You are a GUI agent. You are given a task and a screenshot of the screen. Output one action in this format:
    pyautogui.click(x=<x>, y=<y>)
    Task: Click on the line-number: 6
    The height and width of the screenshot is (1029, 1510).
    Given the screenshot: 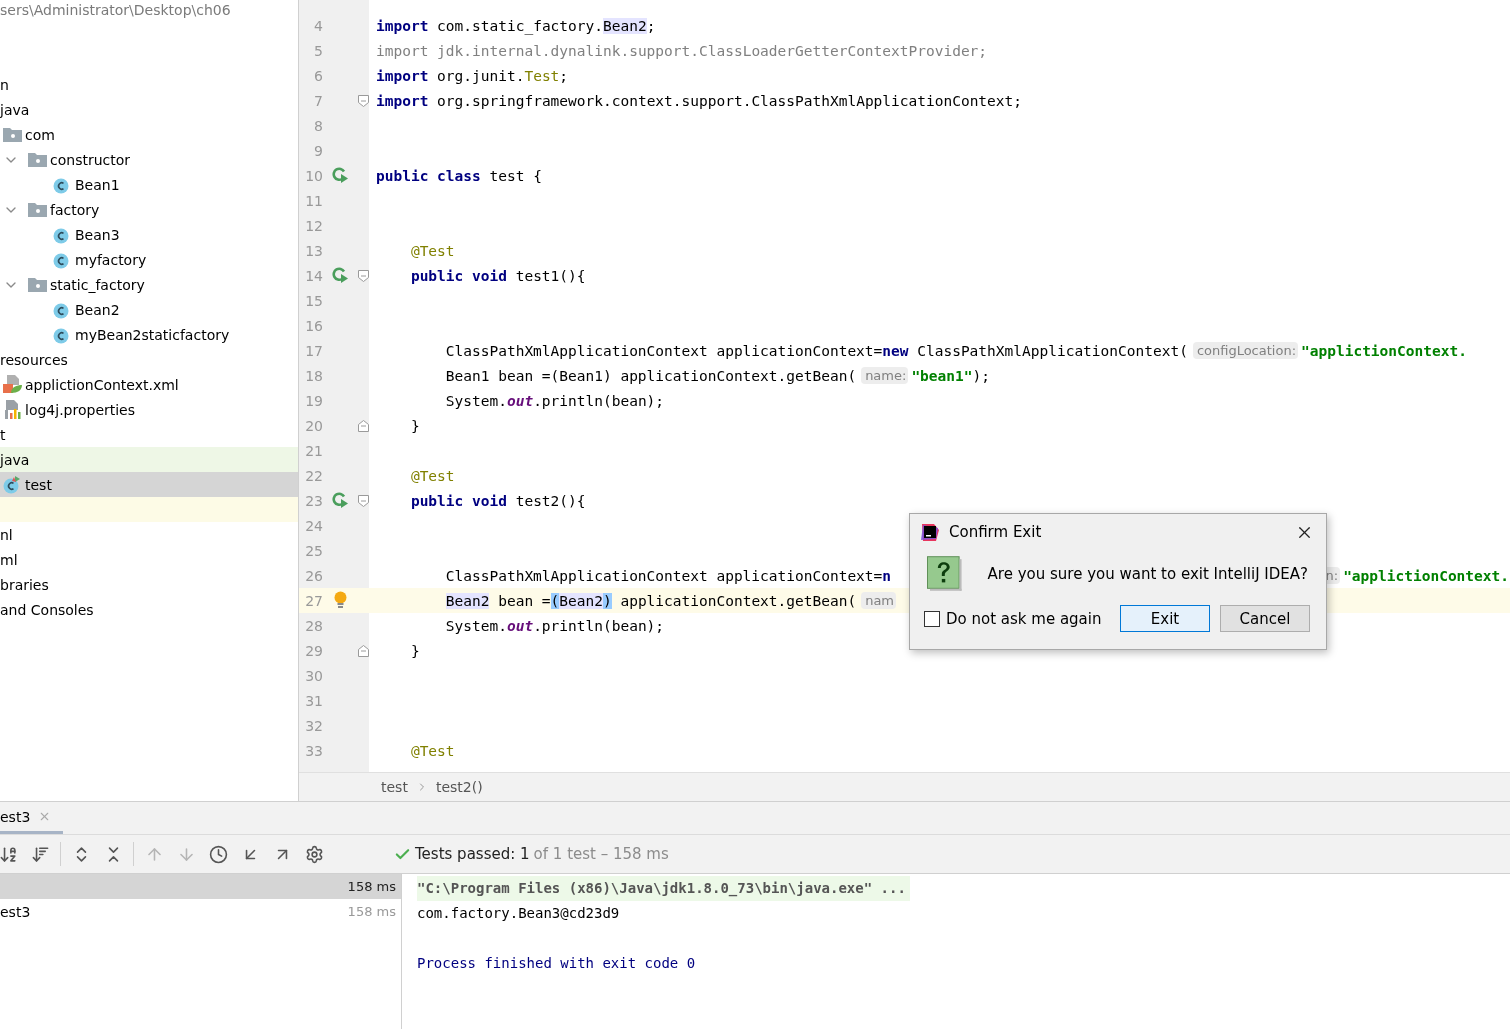 What is the action you would take?
    pyautogui.click(x=318, y=75)
    